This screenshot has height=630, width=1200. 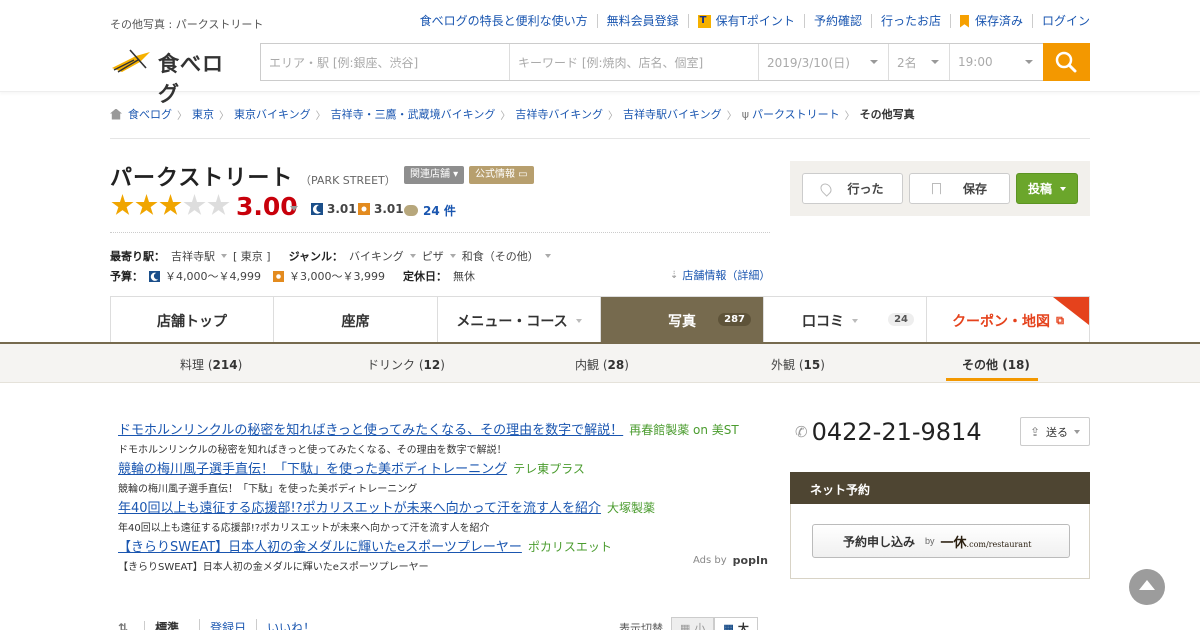 What do you see at coordinates (685, 626) in the screenshot?
I see `grid-small-icon: ▦` at bounding box center [685, 626].